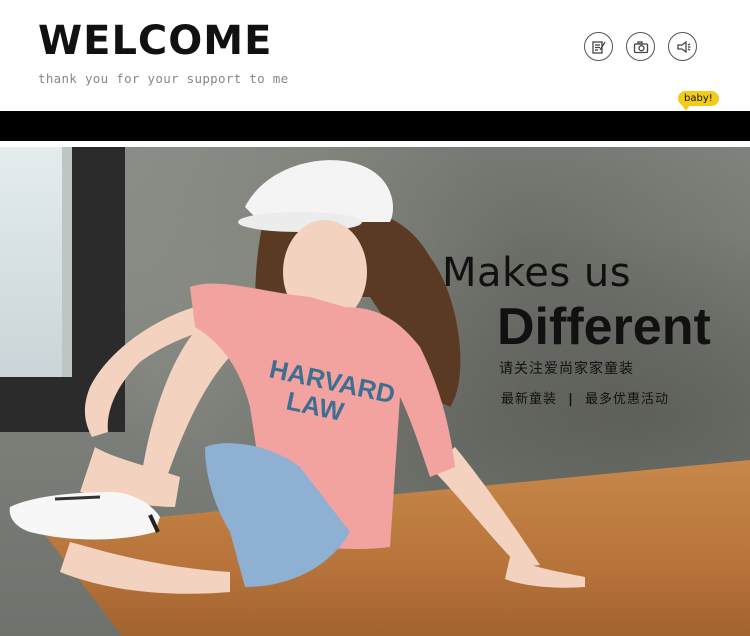 This screenshot has height=636, width=750. I want to click on headline-makes-us: Makes us, so click(537, 273).